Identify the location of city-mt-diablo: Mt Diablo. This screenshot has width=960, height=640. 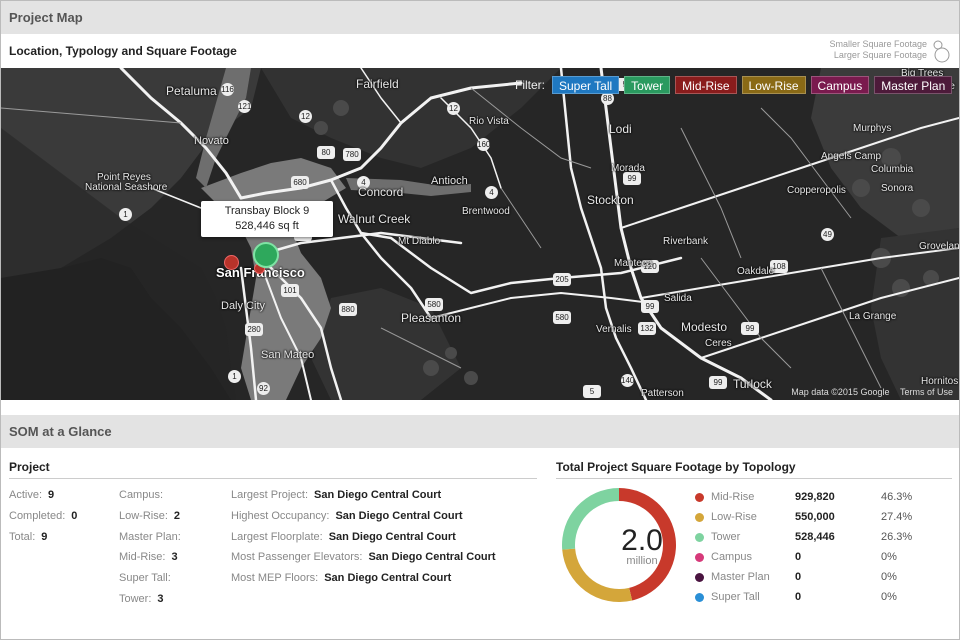
(419, 241).